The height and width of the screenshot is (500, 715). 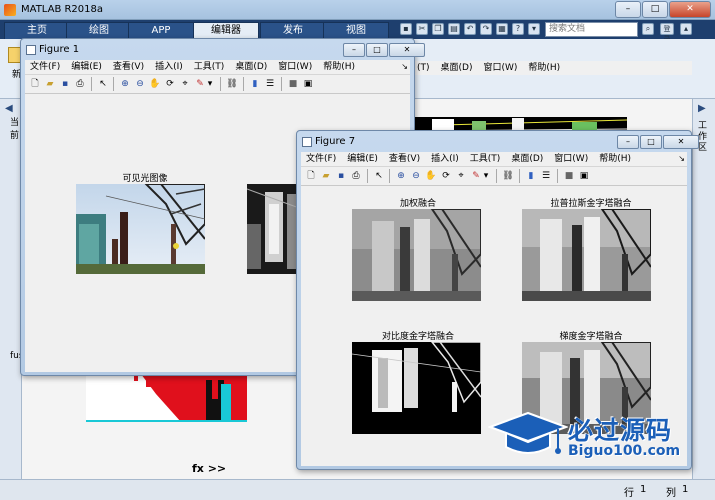 I want to click on expand-ribbon-icon: ▴, so click(x=686, y=29).